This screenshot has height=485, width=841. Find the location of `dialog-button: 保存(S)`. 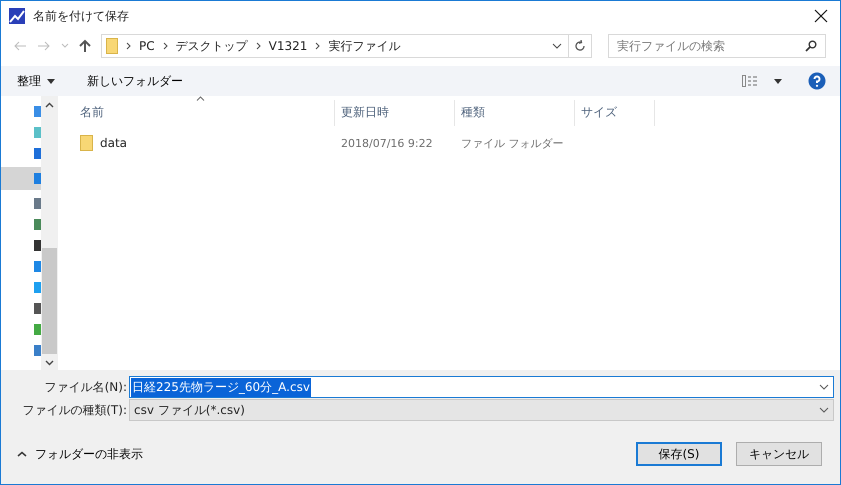

dialog-button: 保存(S) is located at coordinates (679, 454).